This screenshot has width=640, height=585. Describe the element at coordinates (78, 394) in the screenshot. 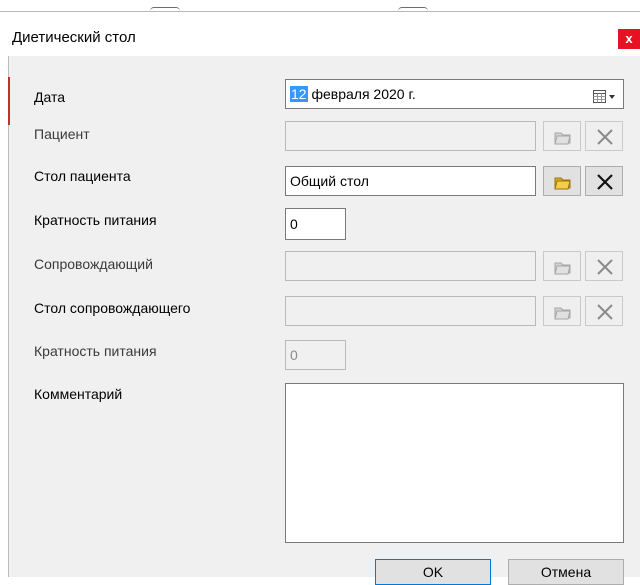

I see `comment-label: Комментарий` at that location.